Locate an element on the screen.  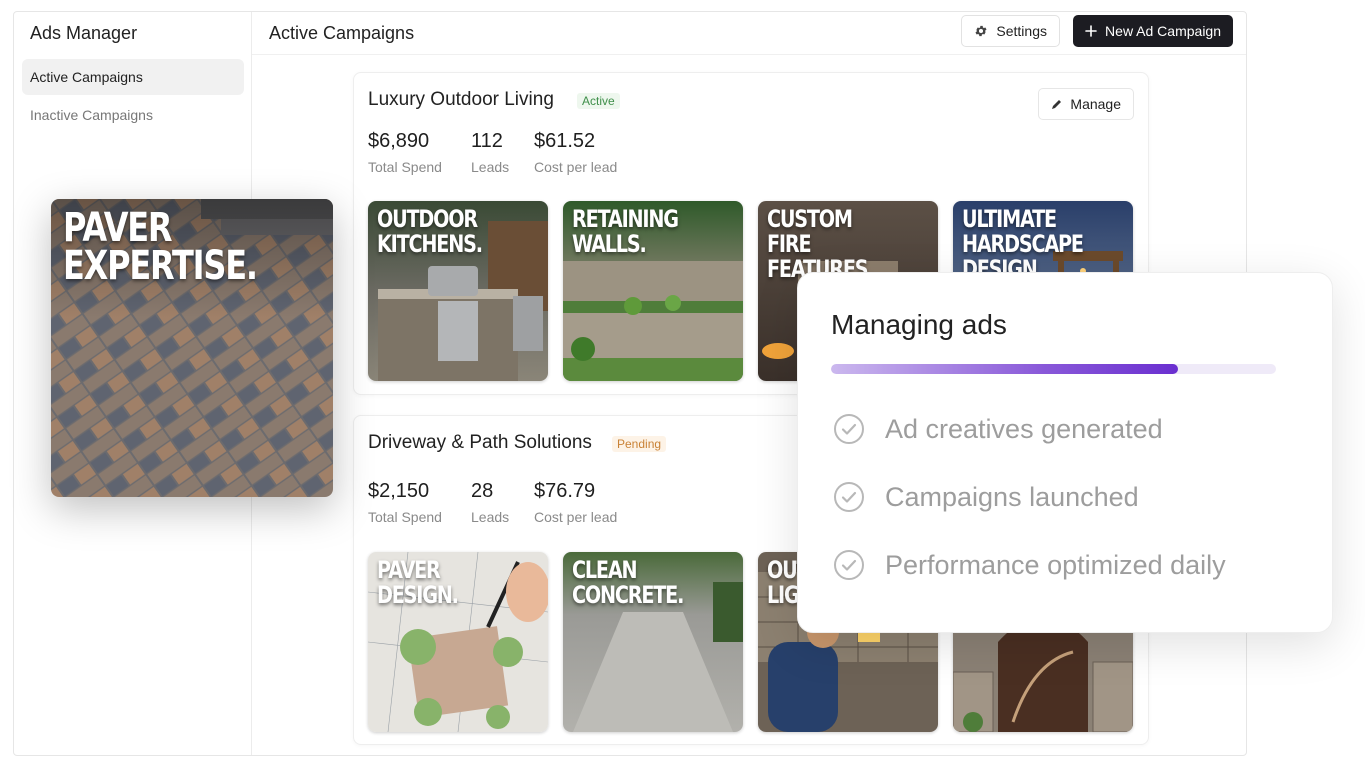
step-item: Performance optimized daily is located at coordinates (1029, 565).